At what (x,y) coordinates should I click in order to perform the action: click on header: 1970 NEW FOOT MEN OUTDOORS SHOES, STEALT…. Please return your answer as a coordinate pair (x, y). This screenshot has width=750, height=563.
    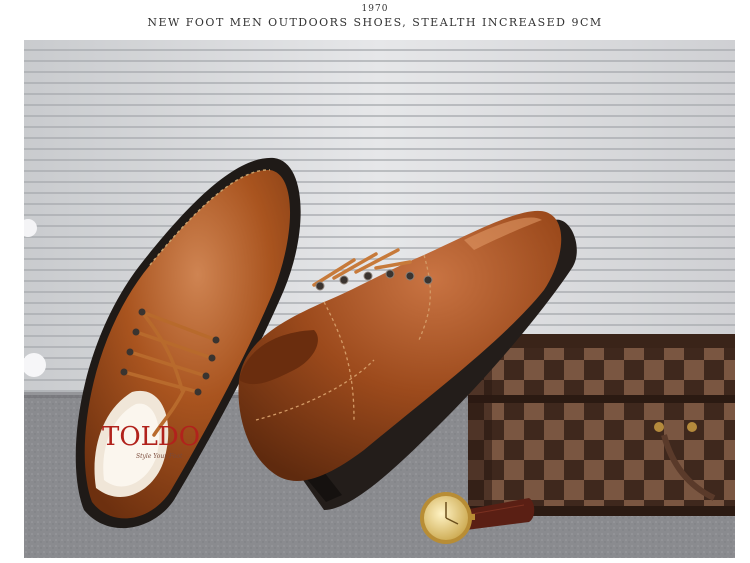
    Looking at the image, I should click on (375, 20).